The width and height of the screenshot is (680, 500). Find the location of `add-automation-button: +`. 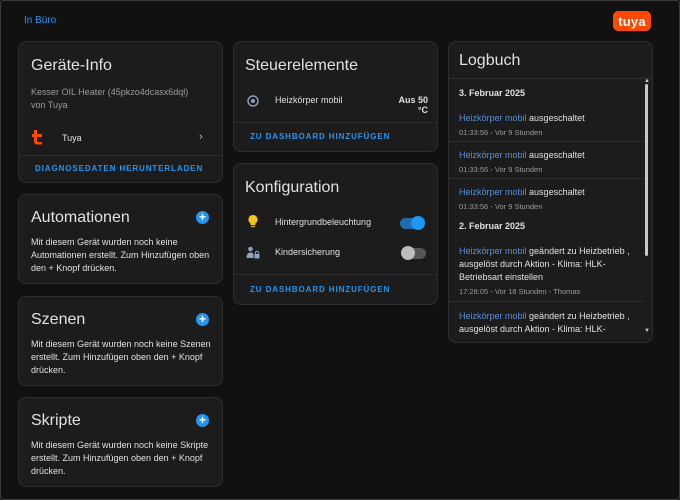

add-automation-button: + is located at coordinates (202, 217).